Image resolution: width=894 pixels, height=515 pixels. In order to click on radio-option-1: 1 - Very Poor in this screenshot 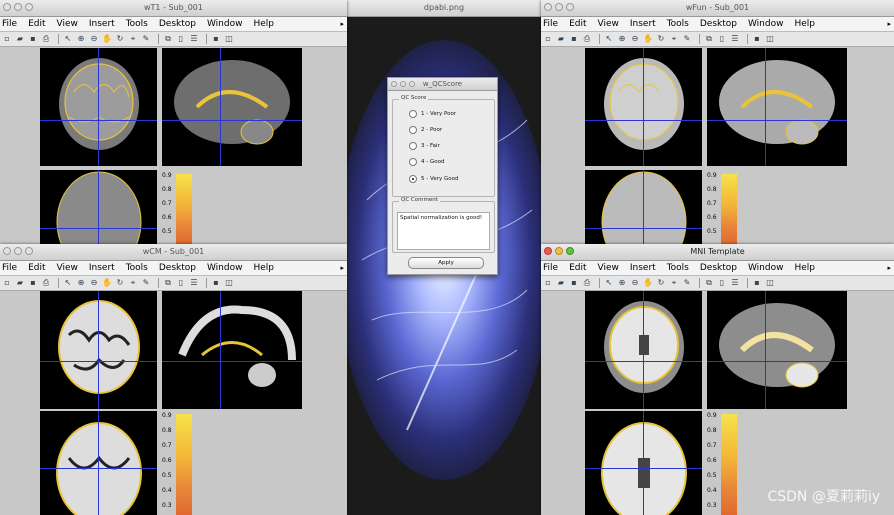, I will do `click(432, 114)`.